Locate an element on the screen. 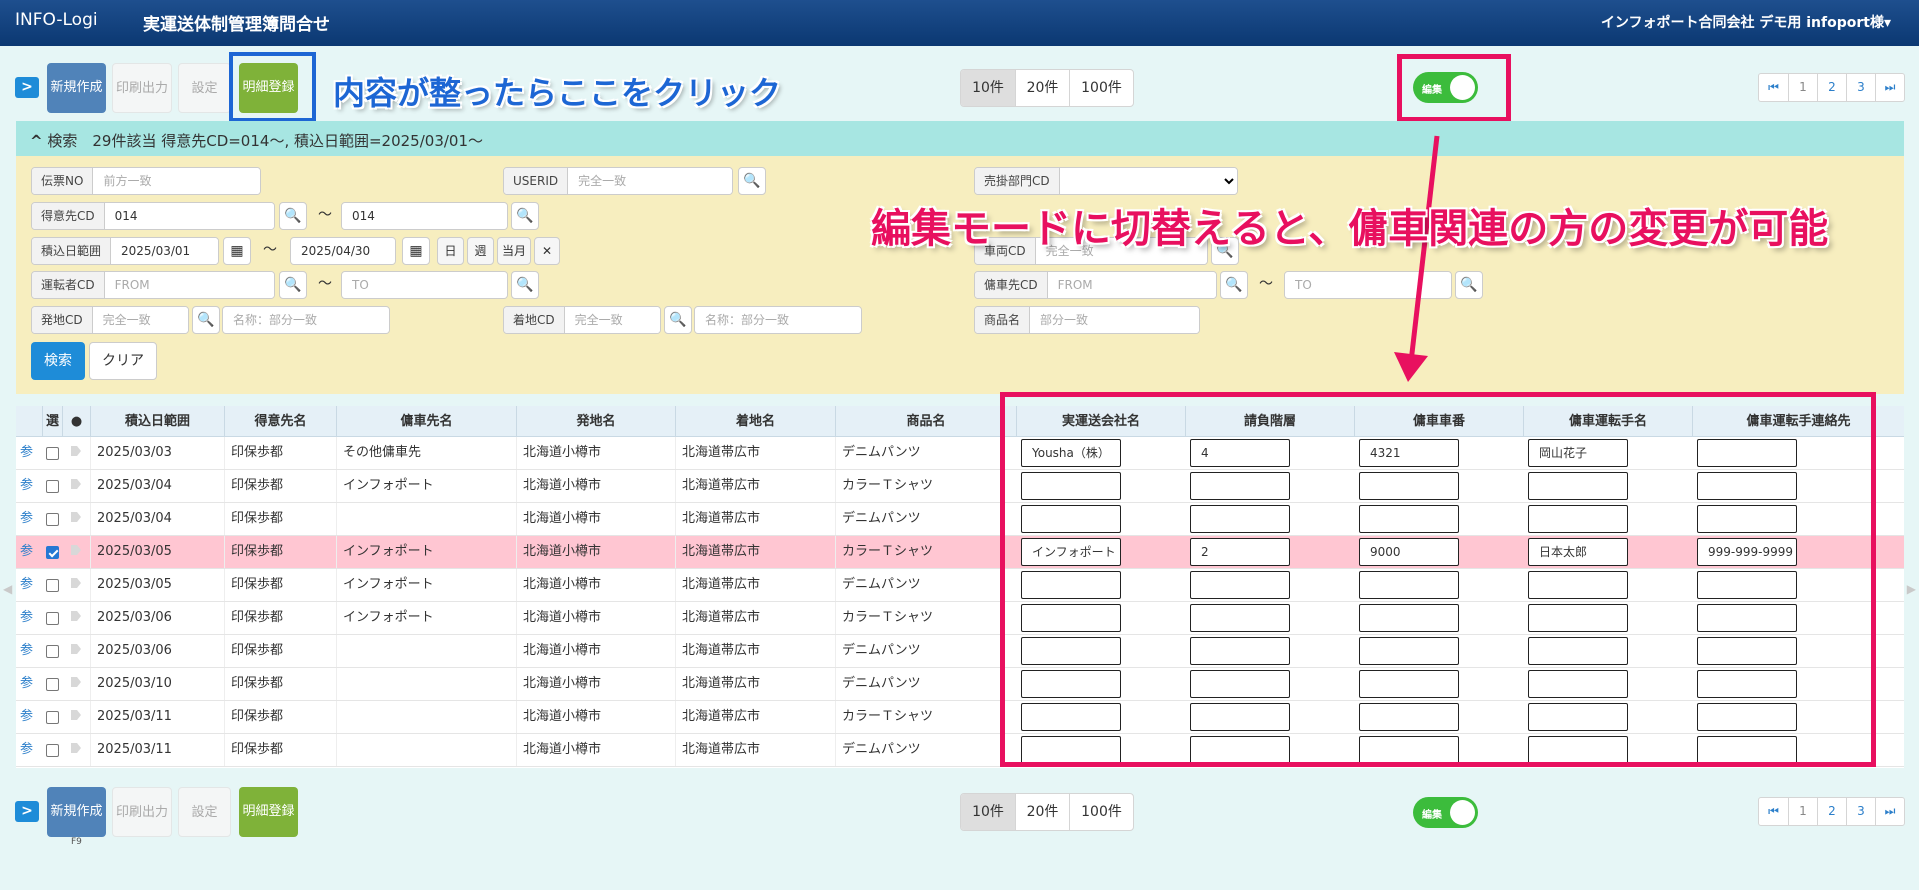 Image resolution: width=1919 pixels, height=890 pixels. chaku-search-icon: 🔍 is located at coordinates (678, 320).